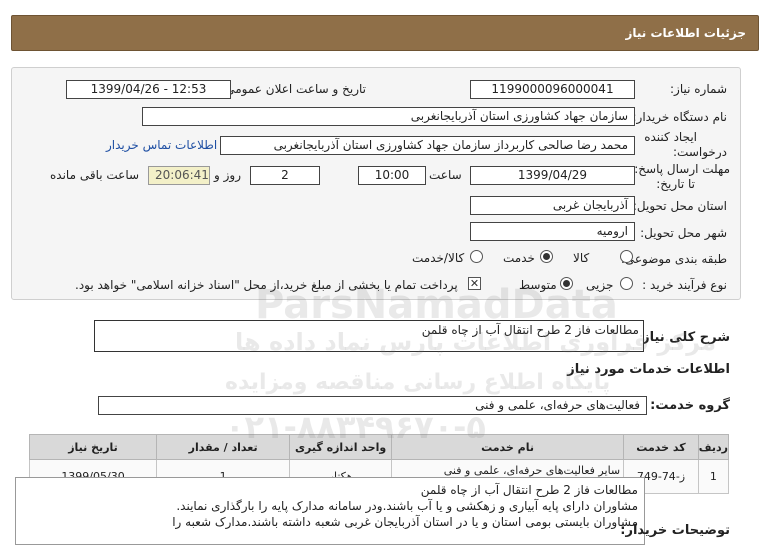 The width and height of the screenshot is (770, 545). Describe the element at coordinates (529, 490) in the screenshot. I see `description-line: مطالعات فاز 2 طرح انتقال آب از چاه قلمن` at that location.